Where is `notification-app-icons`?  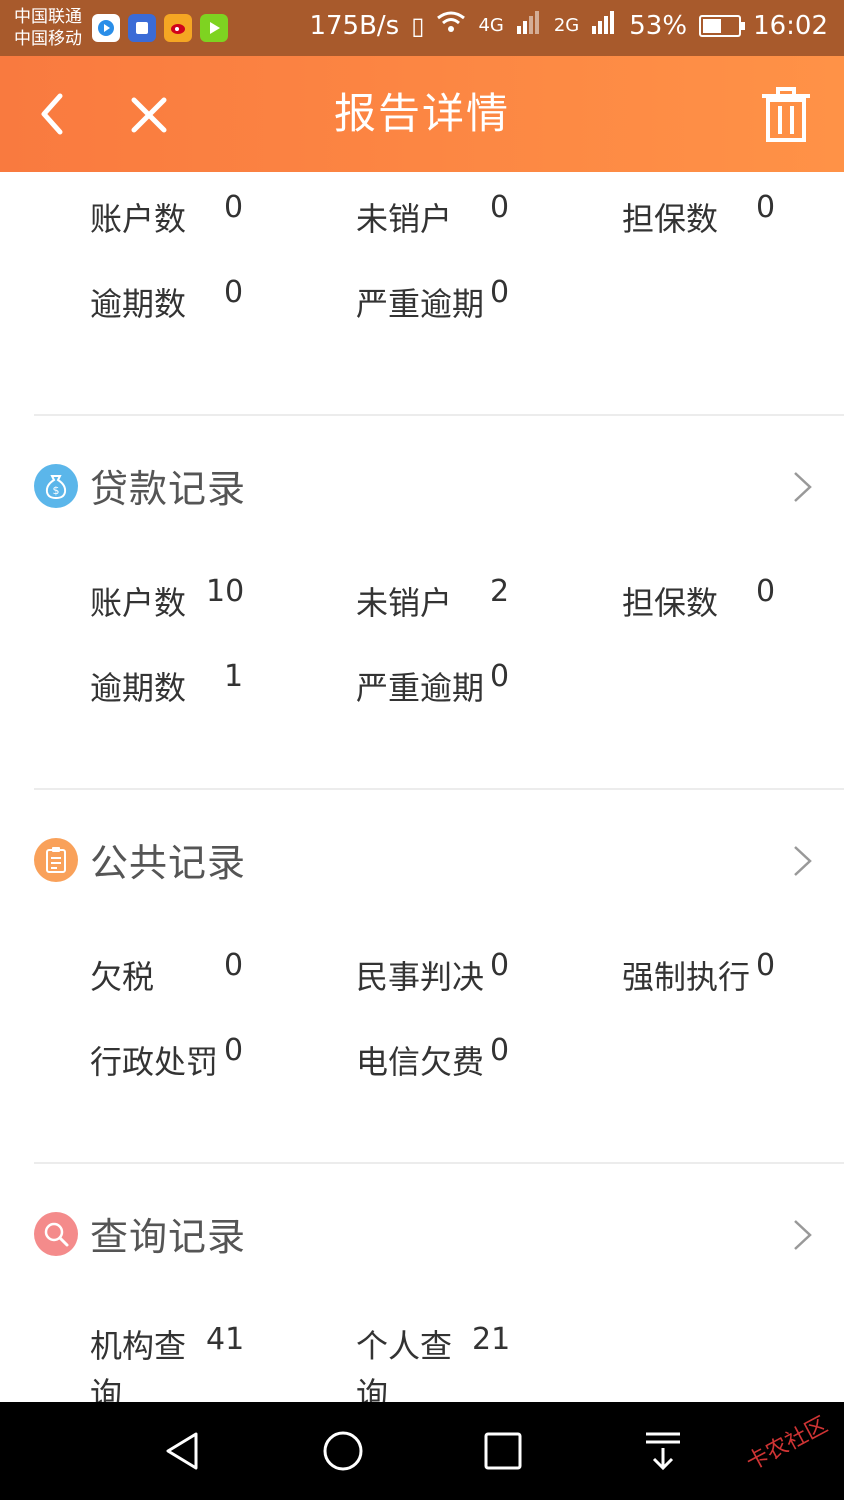
notification-app-icons is located at coordinates (160, 28).